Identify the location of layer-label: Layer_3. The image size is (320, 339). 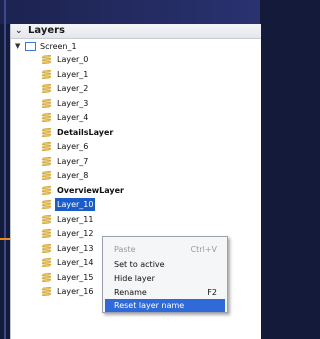
(73, 103).